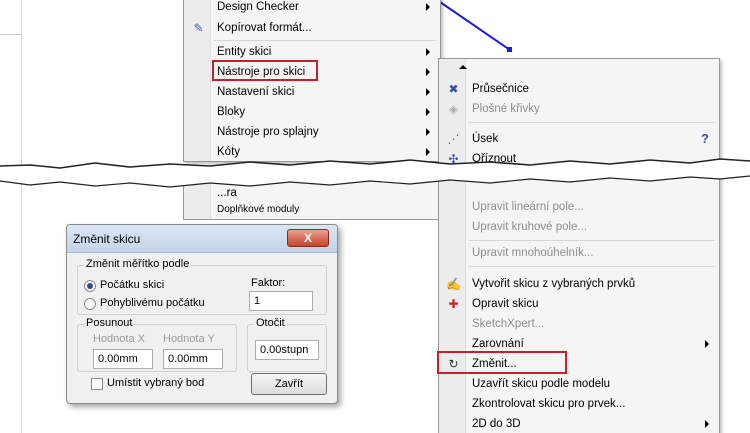 This screenshot has width=750, height=433. I want to click on menu-item-addins: Doplňkové moduly, so click(312, 210).